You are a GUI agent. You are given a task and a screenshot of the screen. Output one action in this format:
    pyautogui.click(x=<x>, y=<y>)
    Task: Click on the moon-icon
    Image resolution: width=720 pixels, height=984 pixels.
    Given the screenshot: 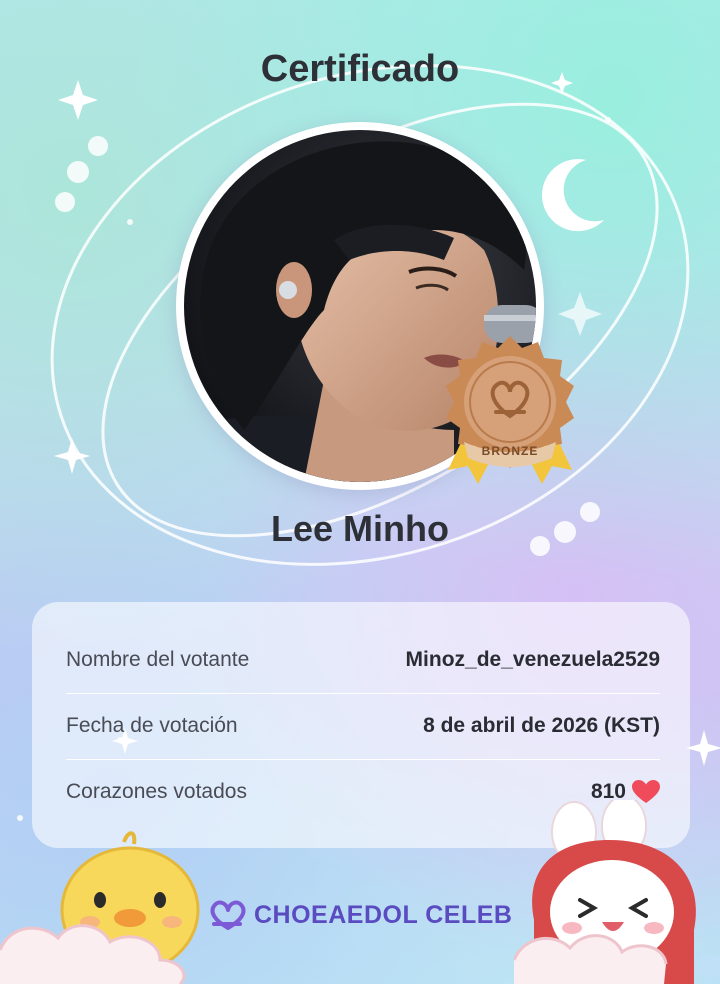 What is the action you would take?
    pyautogui.click(x=573, y=195)
    